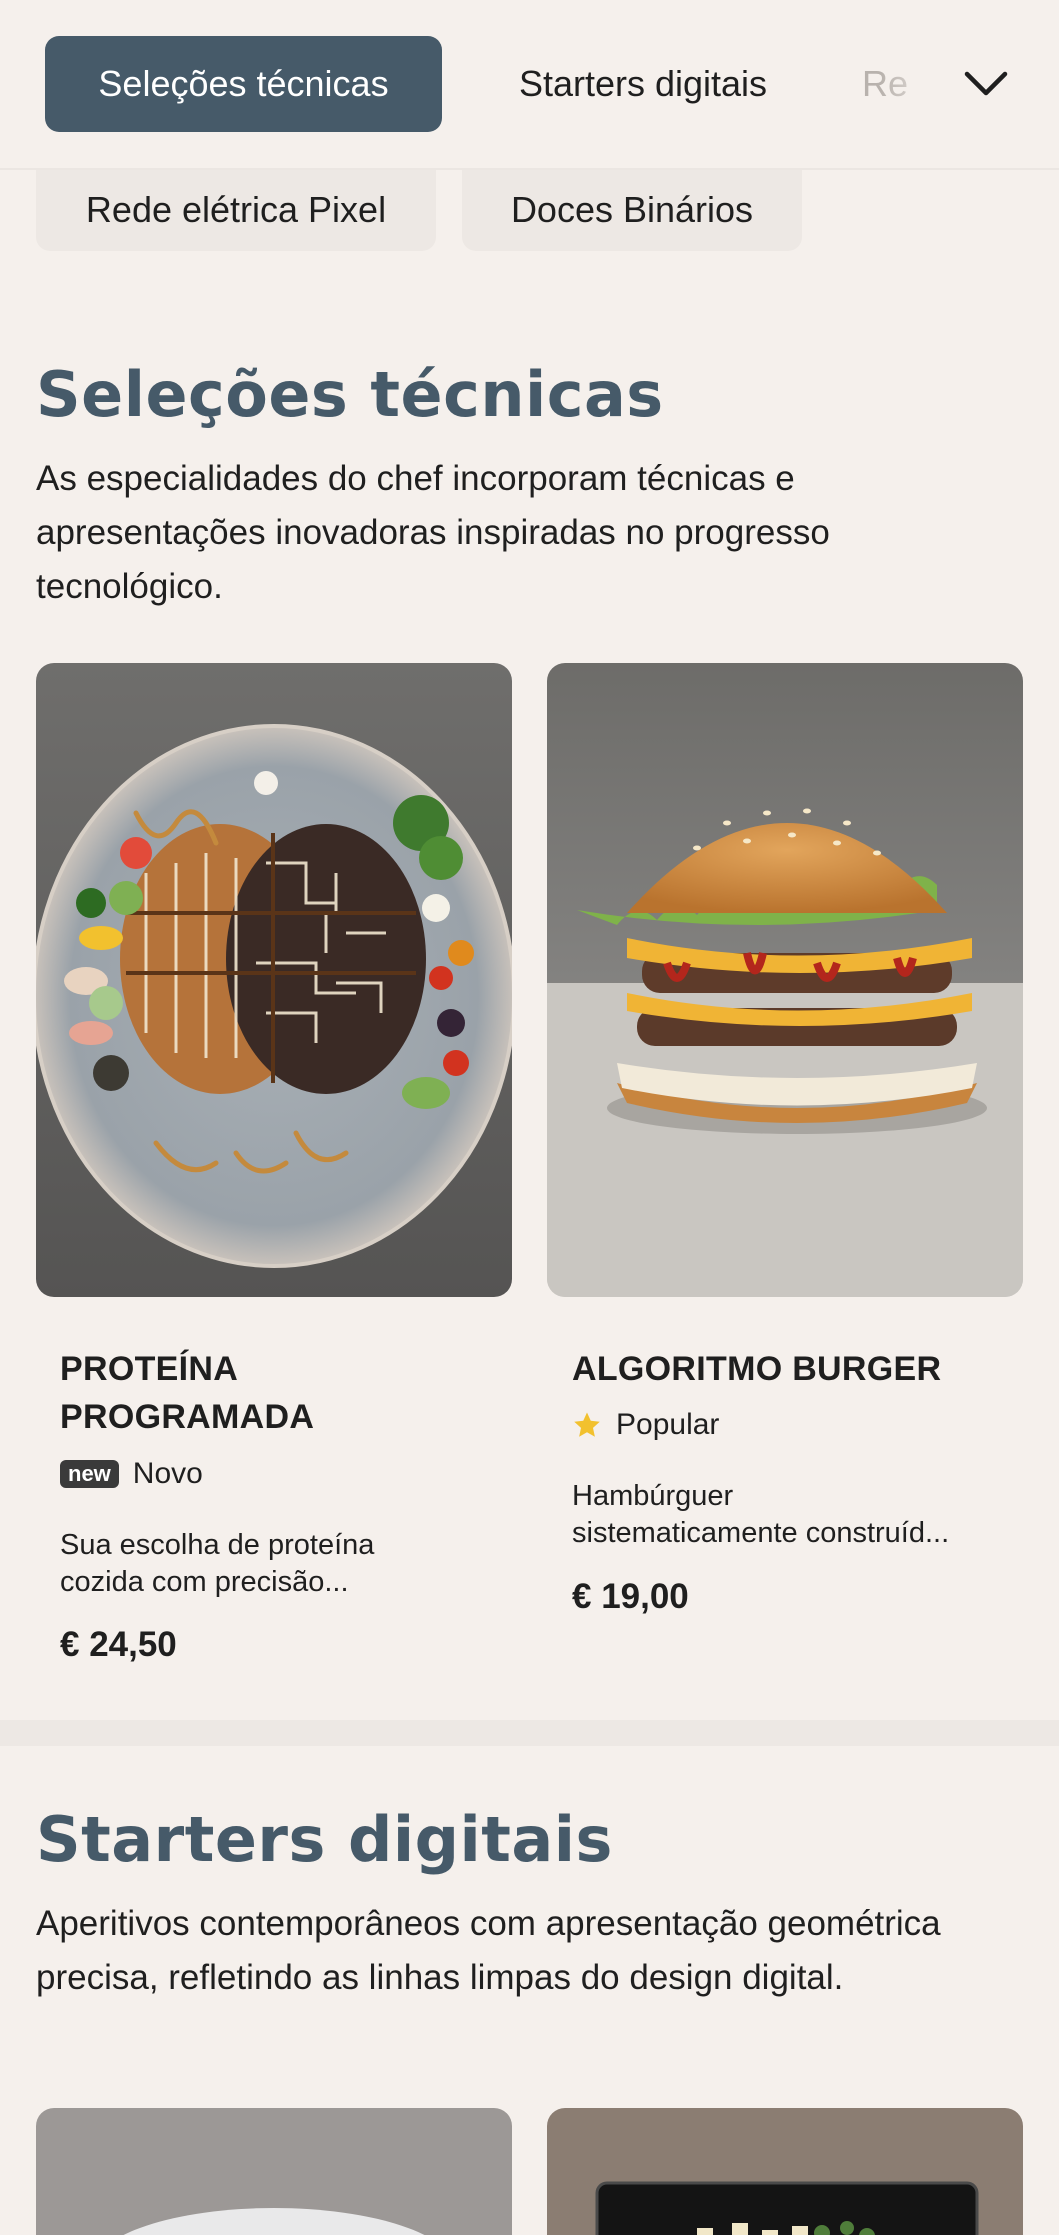  I want to click on dish-name-line: PROGRAMADA, so click(187, 1417).